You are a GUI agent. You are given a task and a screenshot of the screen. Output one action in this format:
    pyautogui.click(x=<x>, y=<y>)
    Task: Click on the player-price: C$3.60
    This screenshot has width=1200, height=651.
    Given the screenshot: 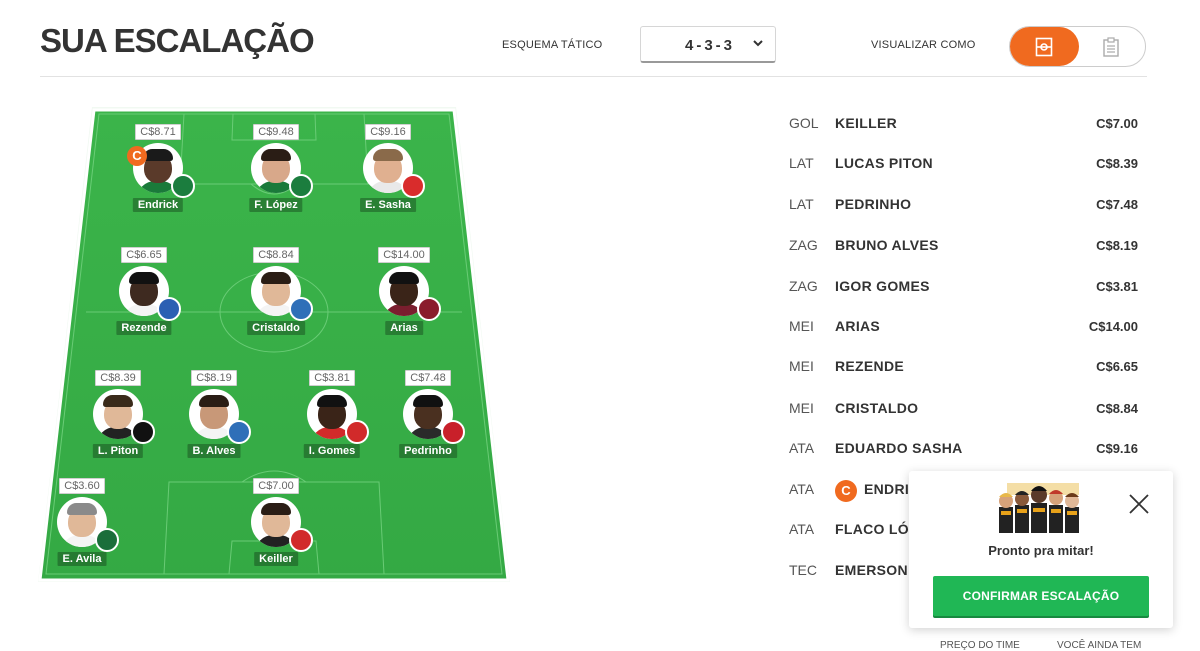 What is the action you would take?
    pyautogui.click(x=82, y=486)
    